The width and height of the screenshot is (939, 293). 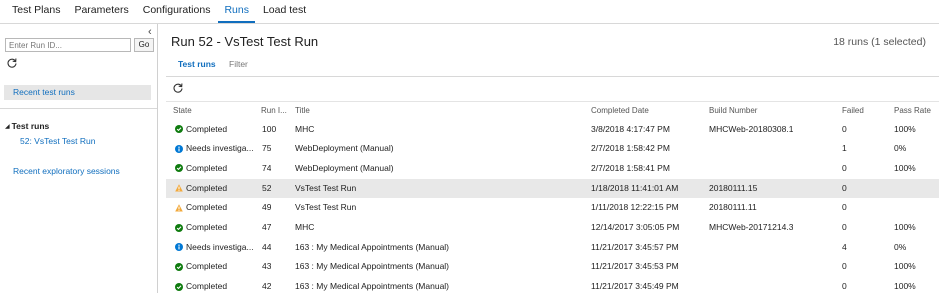 I want to click on cell-build-number: MHCWeb-20180308.1, so click(x=751, y=128).